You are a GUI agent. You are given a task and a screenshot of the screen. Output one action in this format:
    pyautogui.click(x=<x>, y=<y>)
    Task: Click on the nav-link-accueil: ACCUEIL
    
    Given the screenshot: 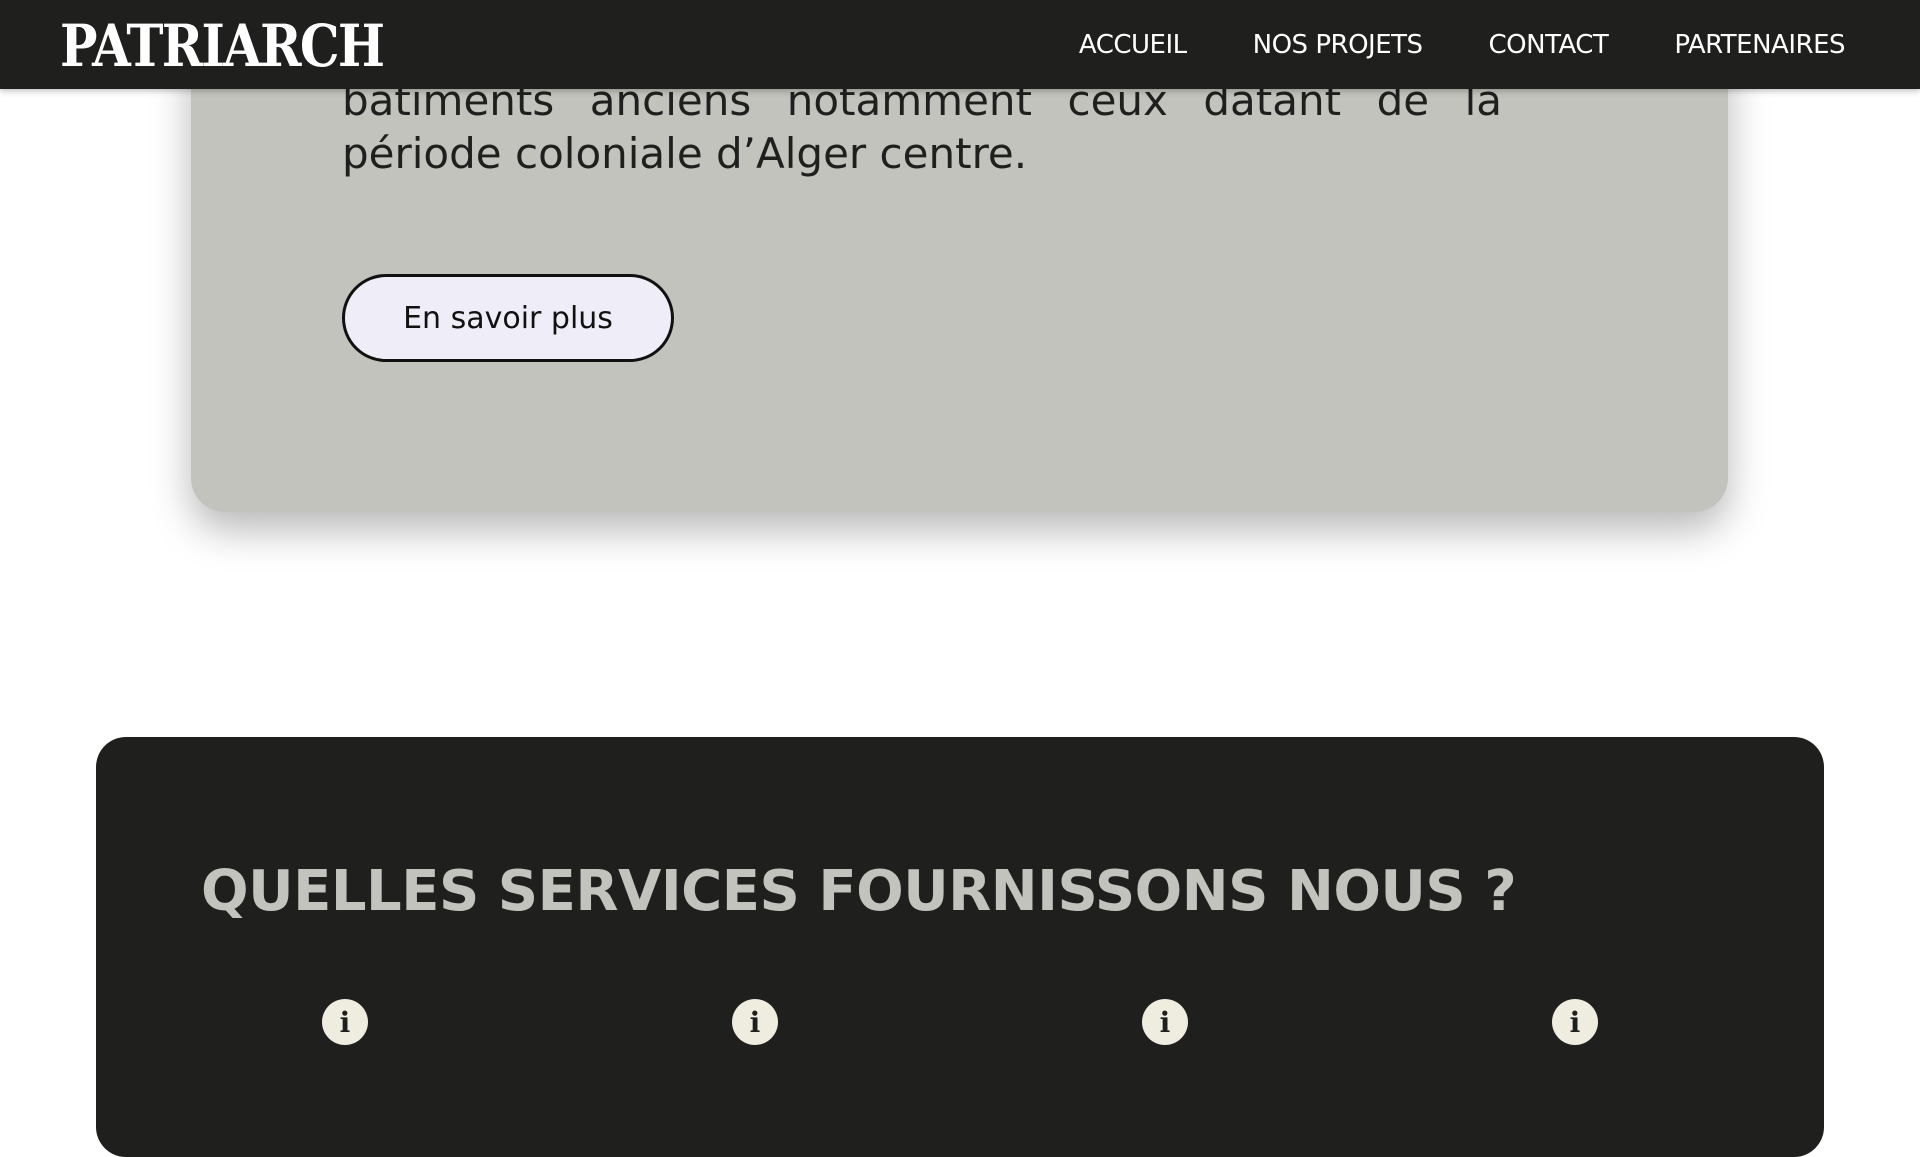 What is the action you would take?
    pyautogui.click(x=1133, y=45)
    